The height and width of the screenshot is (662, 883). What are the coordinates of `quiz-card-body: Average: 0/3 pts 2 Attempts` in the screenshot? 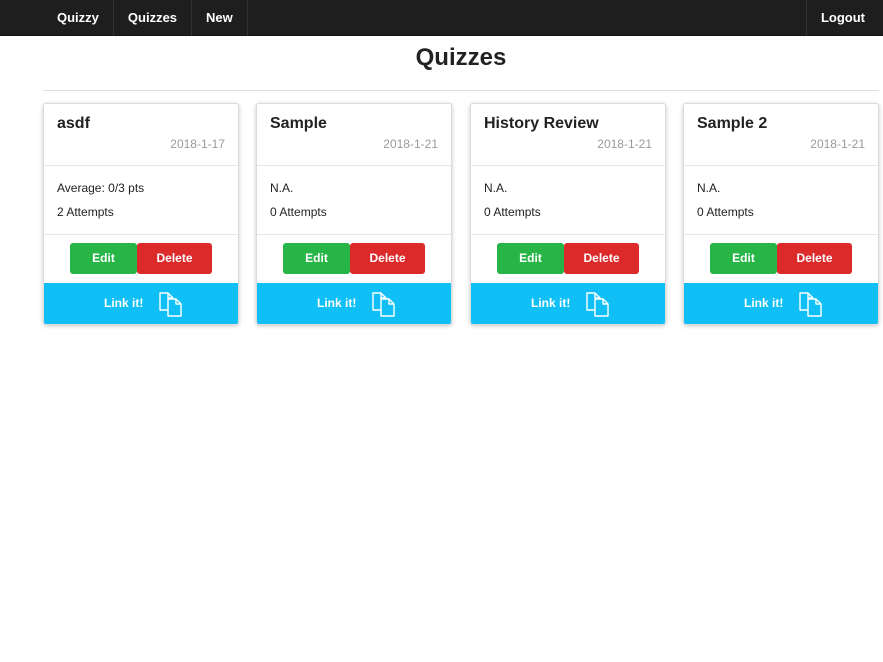 It's located at (141, 200).